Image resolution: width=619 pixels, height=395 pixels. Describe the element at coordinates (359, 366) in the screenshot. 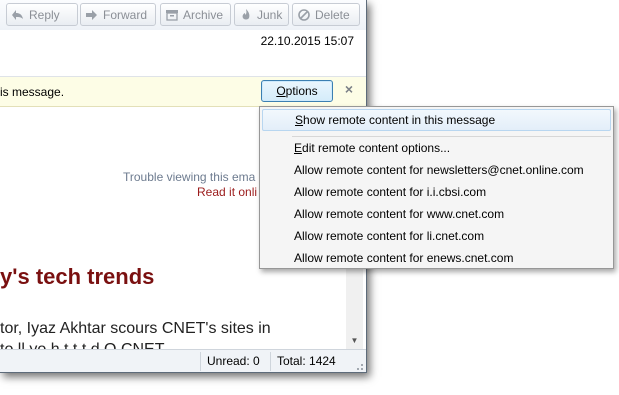

I see `resize-grip-icon` at that location.